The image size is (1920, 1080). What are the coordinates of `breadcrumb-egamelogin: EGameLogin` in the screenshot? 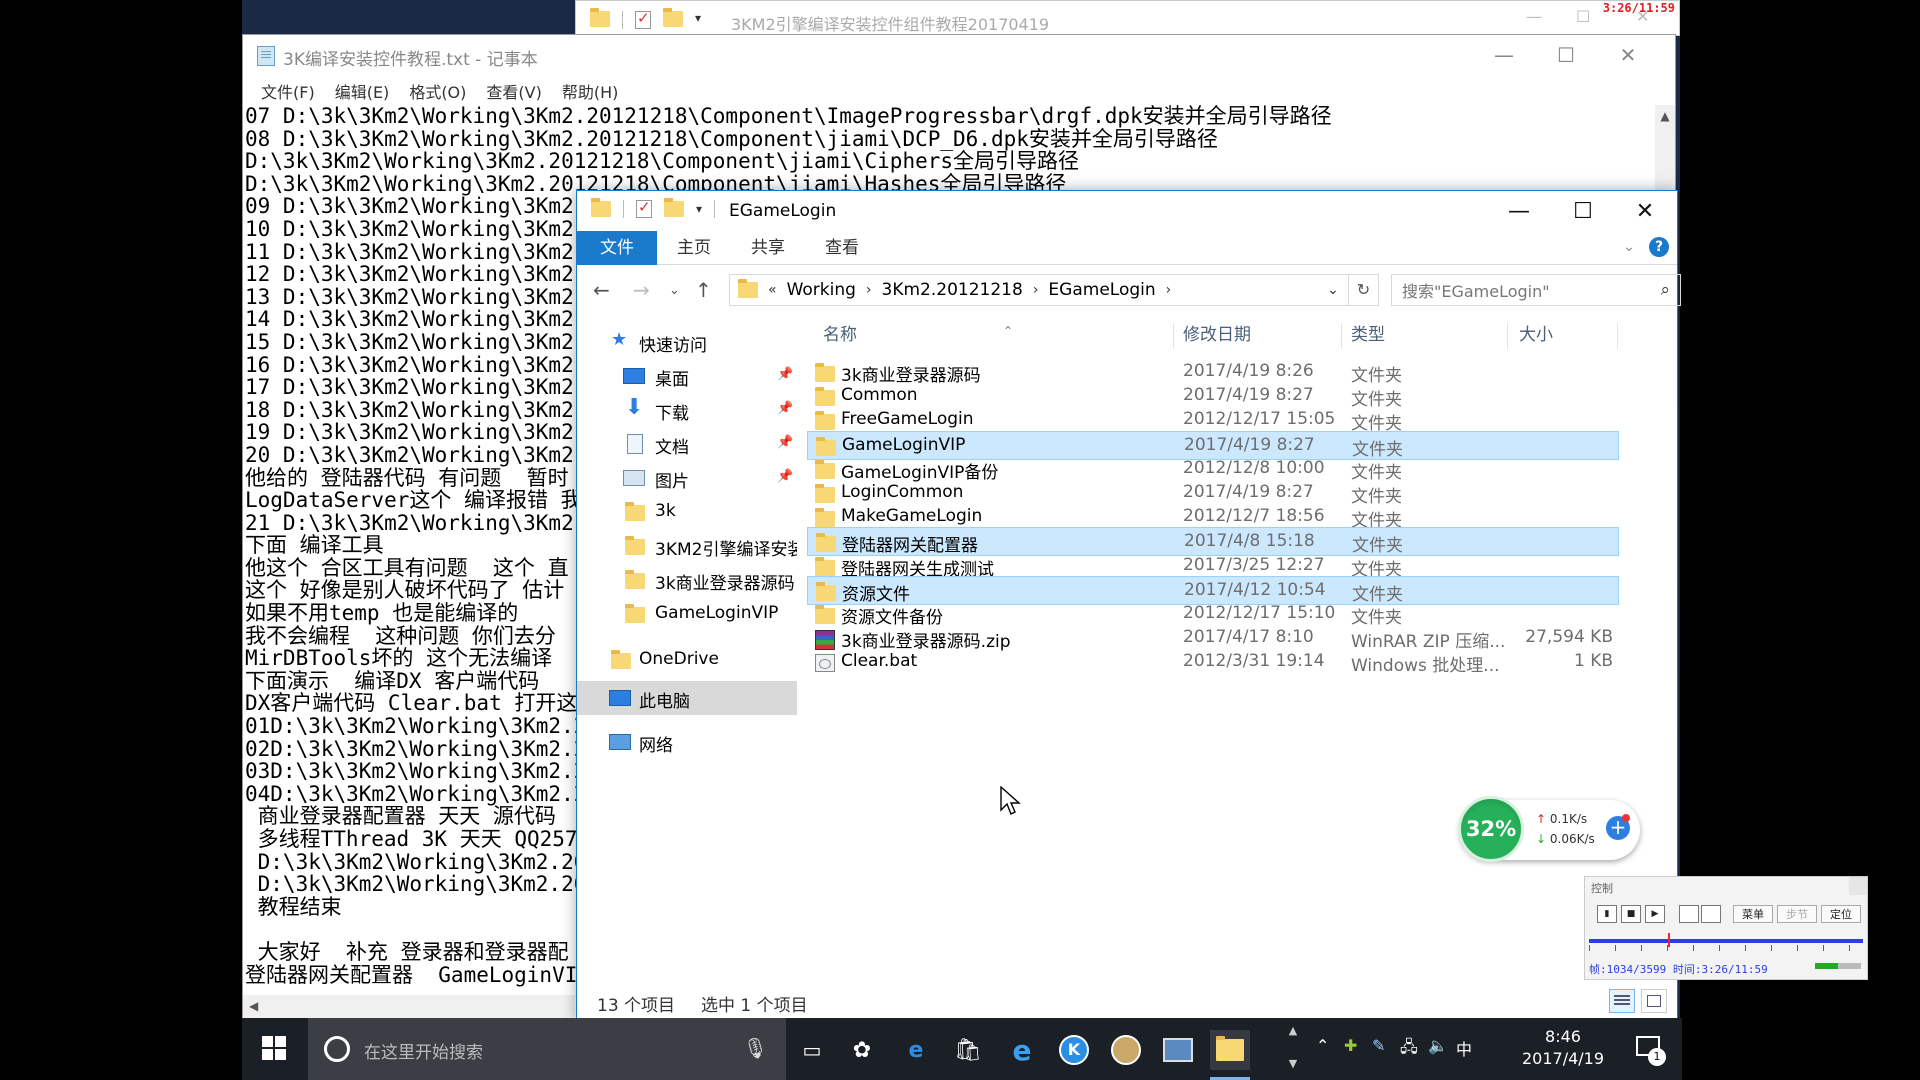 It's located at (1101, 290).